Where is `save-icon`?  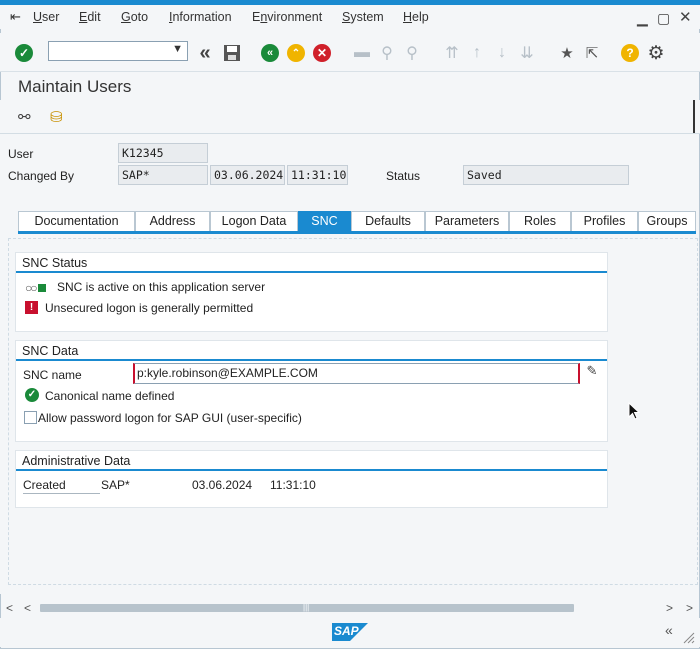 save-icon is located at coordinates (232, 53).